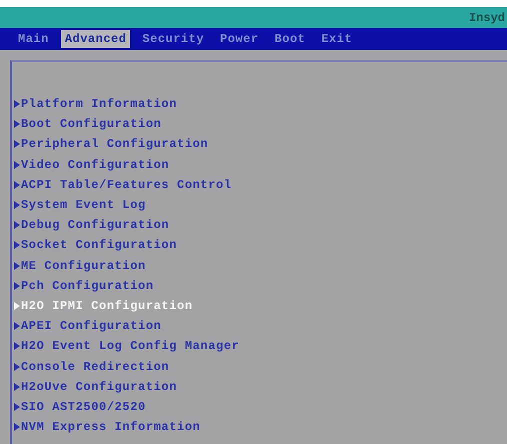 The height and width of the screenshot is (444, 507). Describe the element at coordinates (259, 326) in the screenshot. I see `submenu-item: APEI Configuration` at that location.